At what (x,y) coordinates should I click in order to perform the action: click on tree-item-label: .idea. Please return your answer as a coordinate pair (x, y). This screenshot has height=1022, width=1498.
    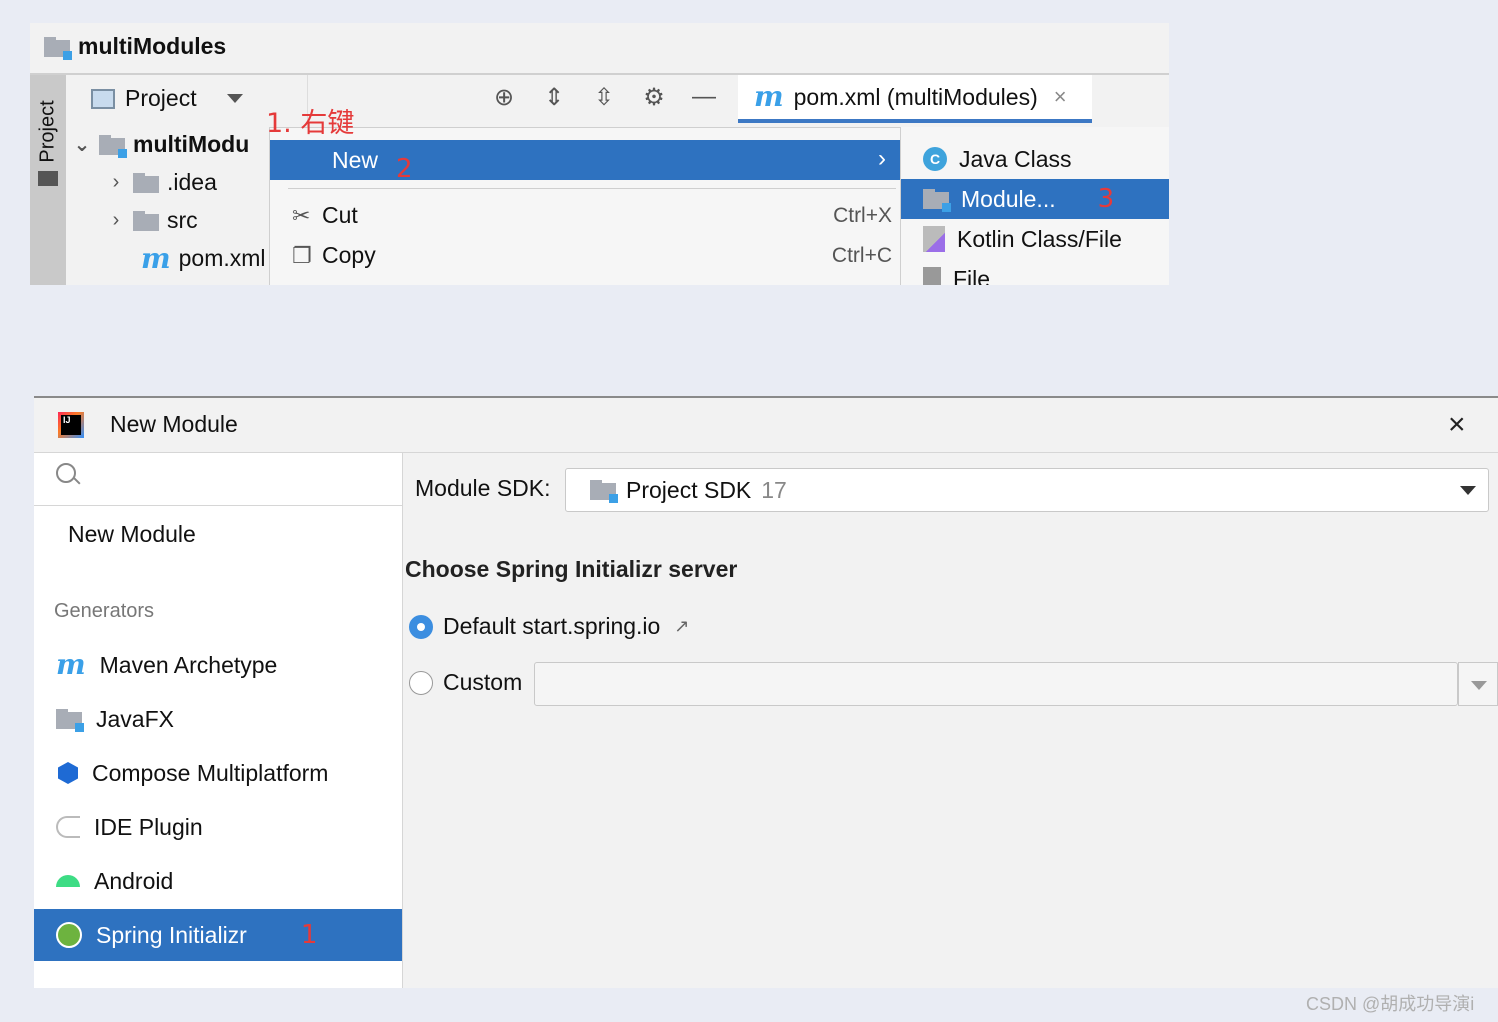
    Looking at the image, I should click on (192, 182).